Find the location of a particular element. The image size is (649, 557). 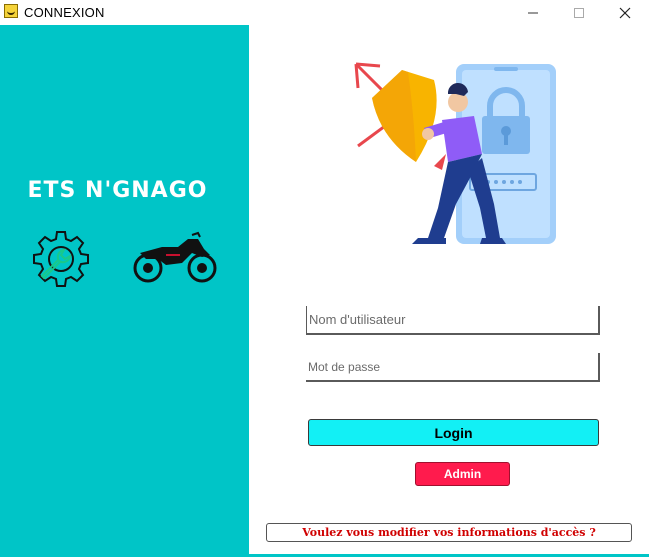

maximize-button is located at coordinates (579, 12).